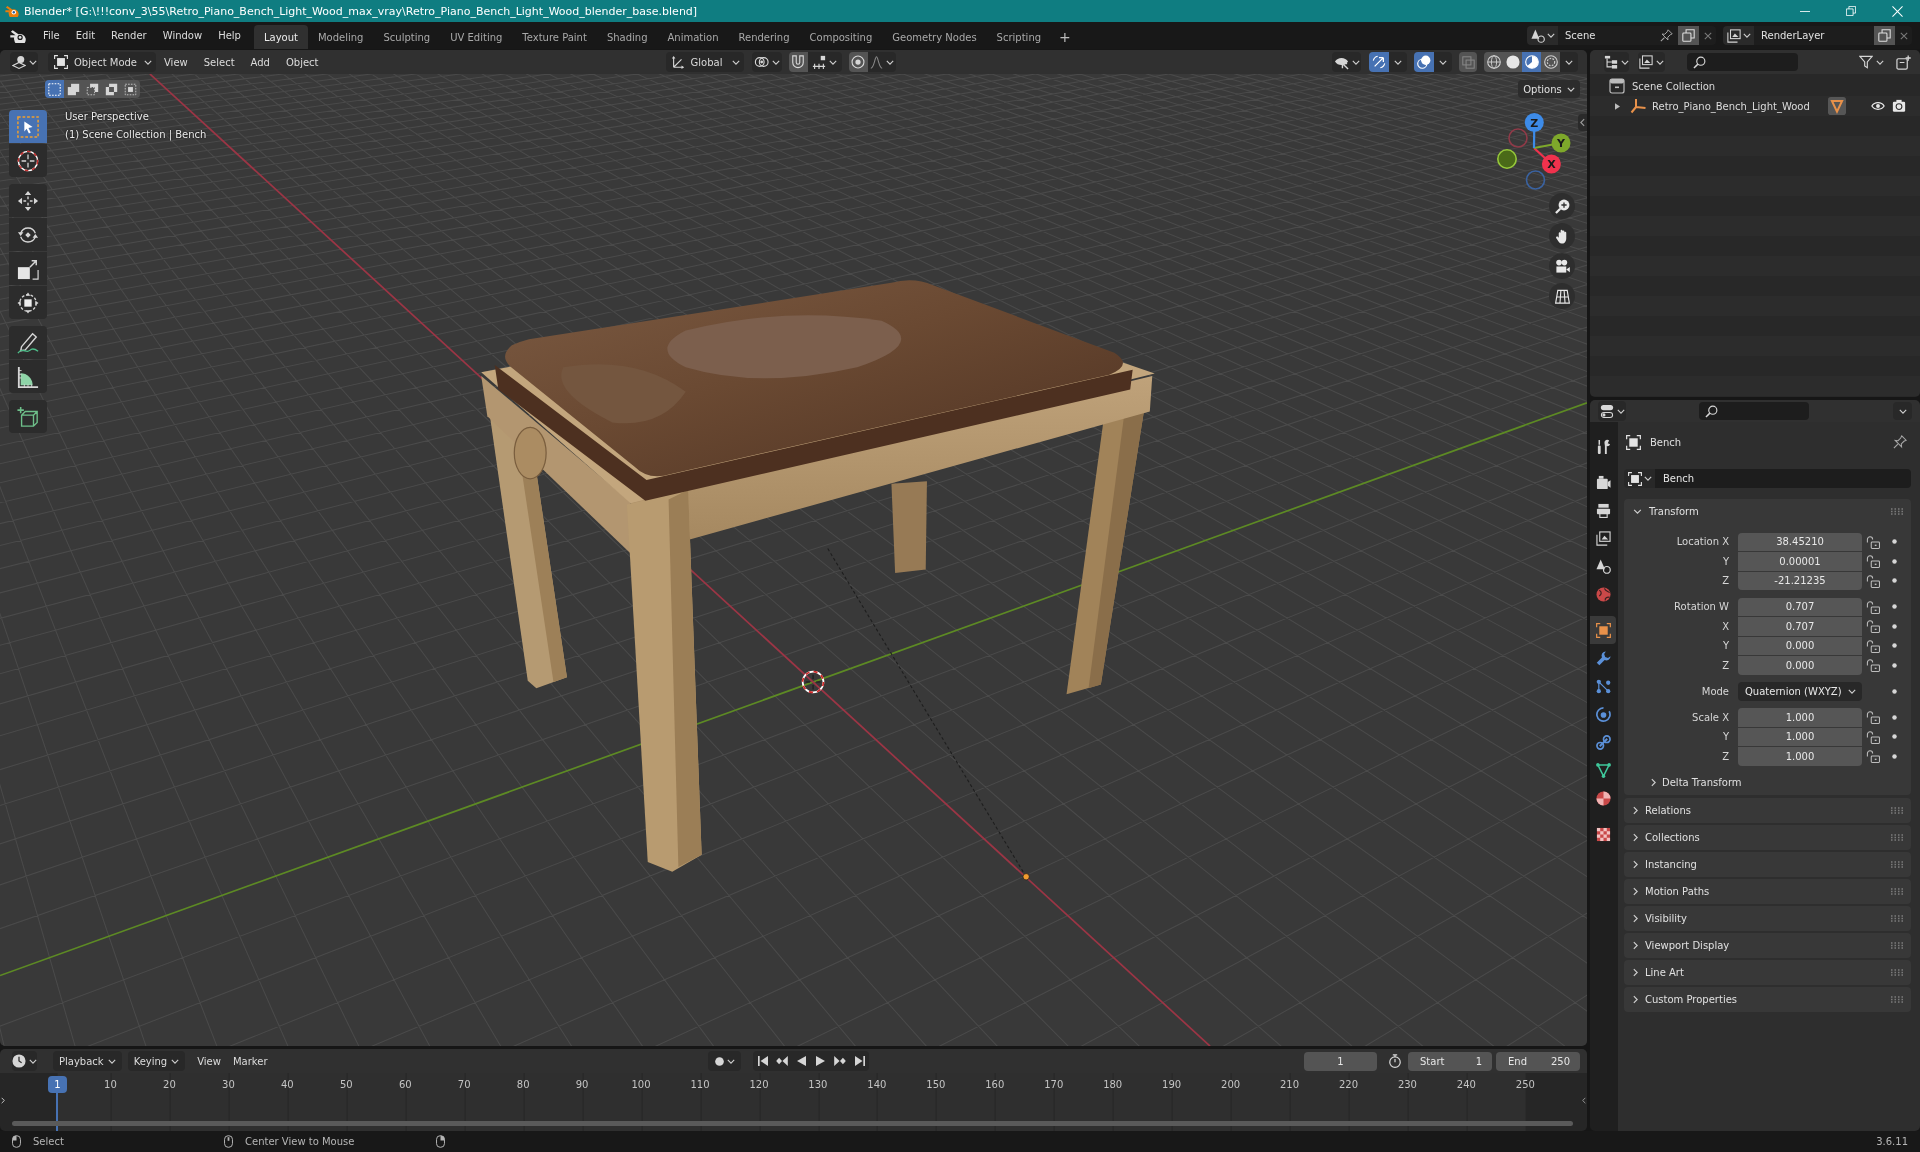 This screenshot has width=1920, height=1152. What do you see at coordinates (156, 1061) in the screenshot?
I see `menu-dropdown: Keying` at bounding box center [156, 1061].